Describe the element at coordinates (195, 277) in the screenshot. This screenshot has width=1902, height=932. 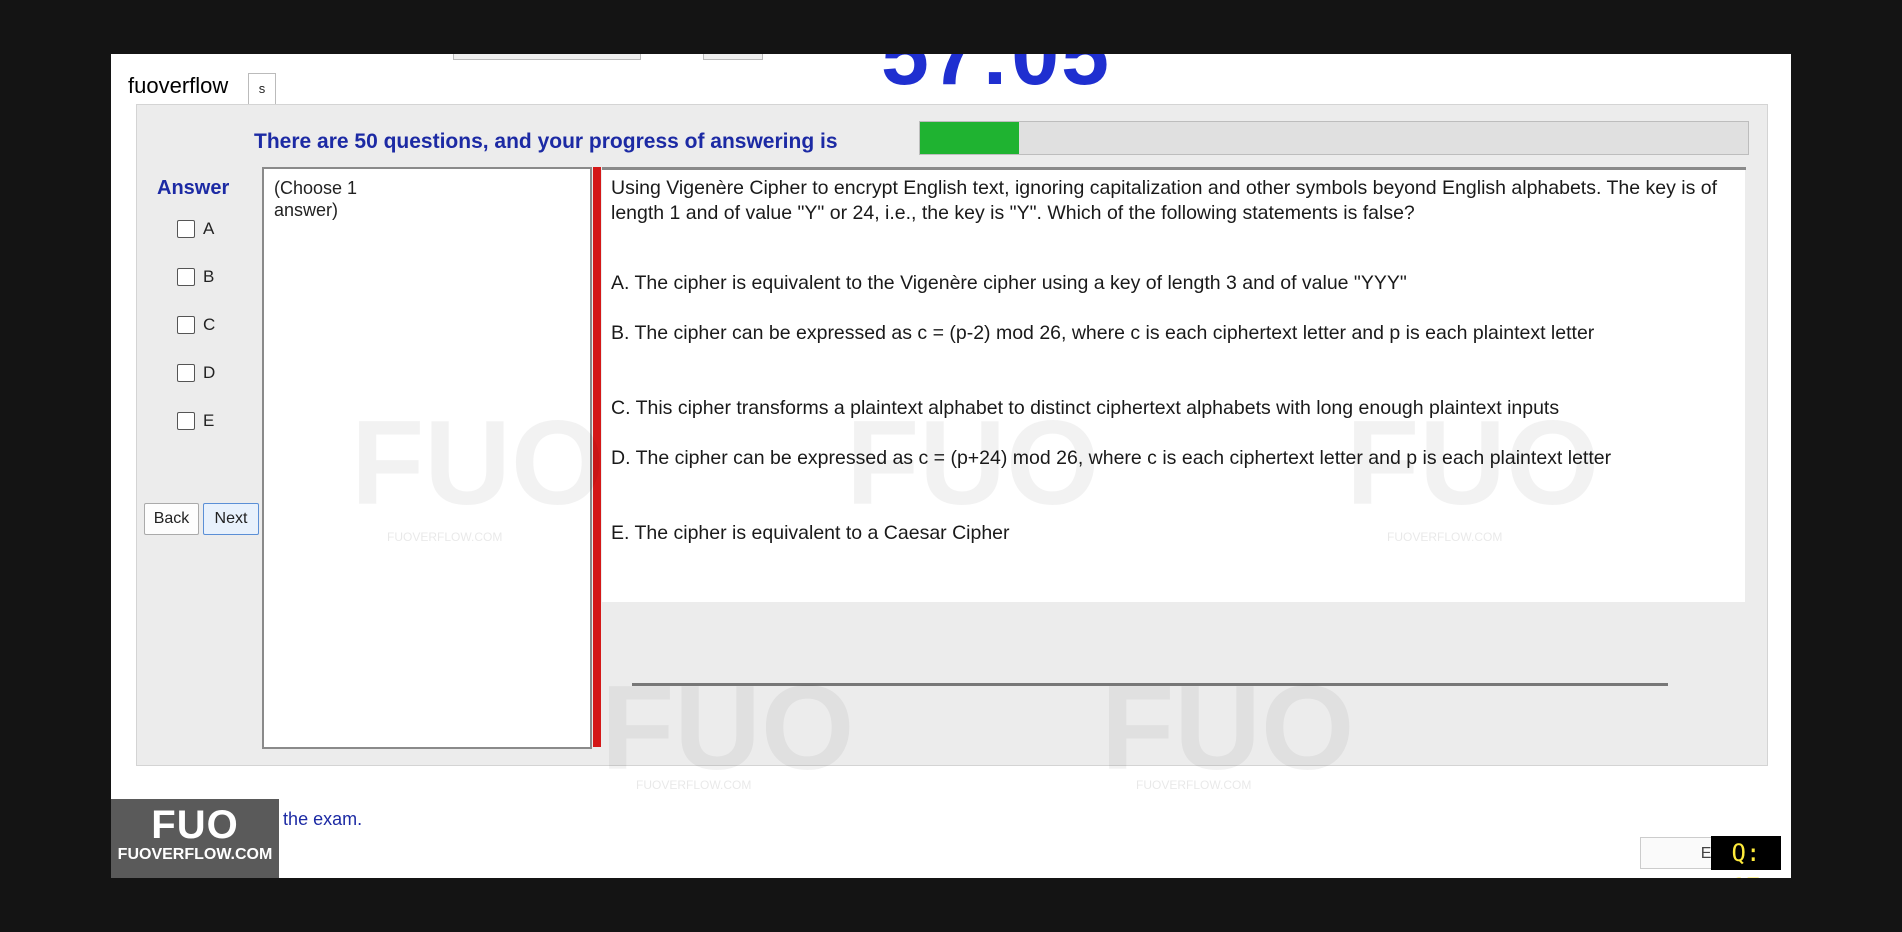
I see `answer-option-b: B` at that location.